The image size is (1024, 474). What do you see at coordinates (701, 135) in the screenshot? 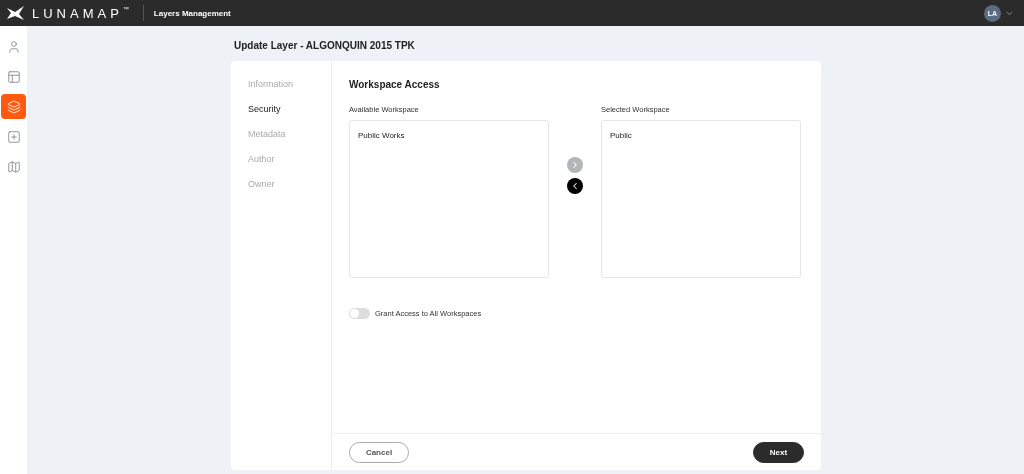
I see `list-item: Public` at bounding box center [701, 135].